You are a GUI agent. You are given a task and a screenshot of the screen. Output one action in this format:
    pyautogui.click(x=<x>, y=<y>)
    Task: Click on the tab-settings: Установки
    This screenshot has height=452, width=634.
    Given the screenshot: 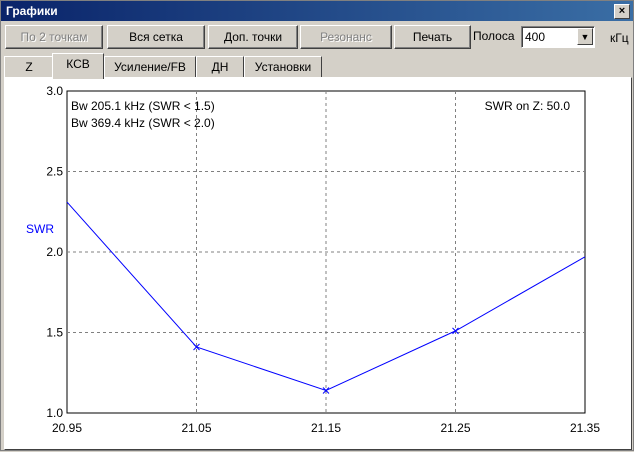 What is the action you would take?
    pyautogui.click(x=283, y=67)
    